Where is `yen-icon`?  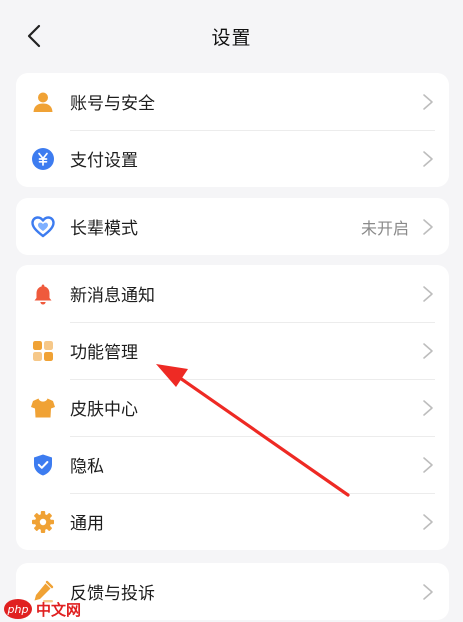
yen-icon is located at coordinates (43, 159).